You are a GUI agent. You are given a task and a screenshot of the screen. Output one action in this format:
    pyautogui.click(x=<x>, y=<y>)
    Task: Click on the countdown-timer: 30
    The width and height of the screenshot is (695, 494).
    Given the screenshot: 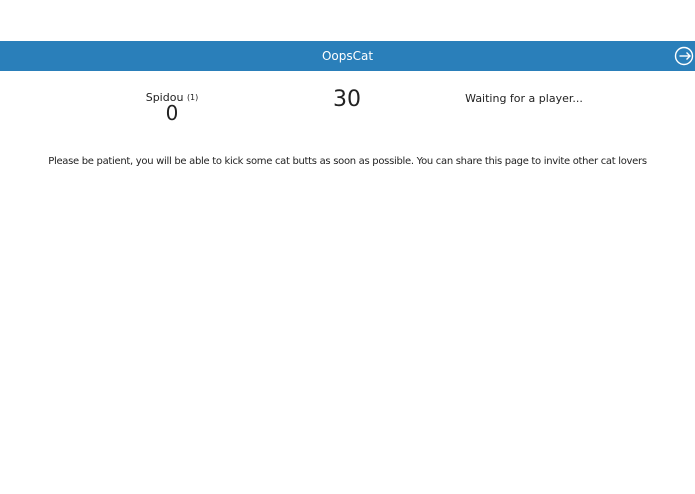 What is the action you would take?
    pyautogui.click(x=347, y=99)
    